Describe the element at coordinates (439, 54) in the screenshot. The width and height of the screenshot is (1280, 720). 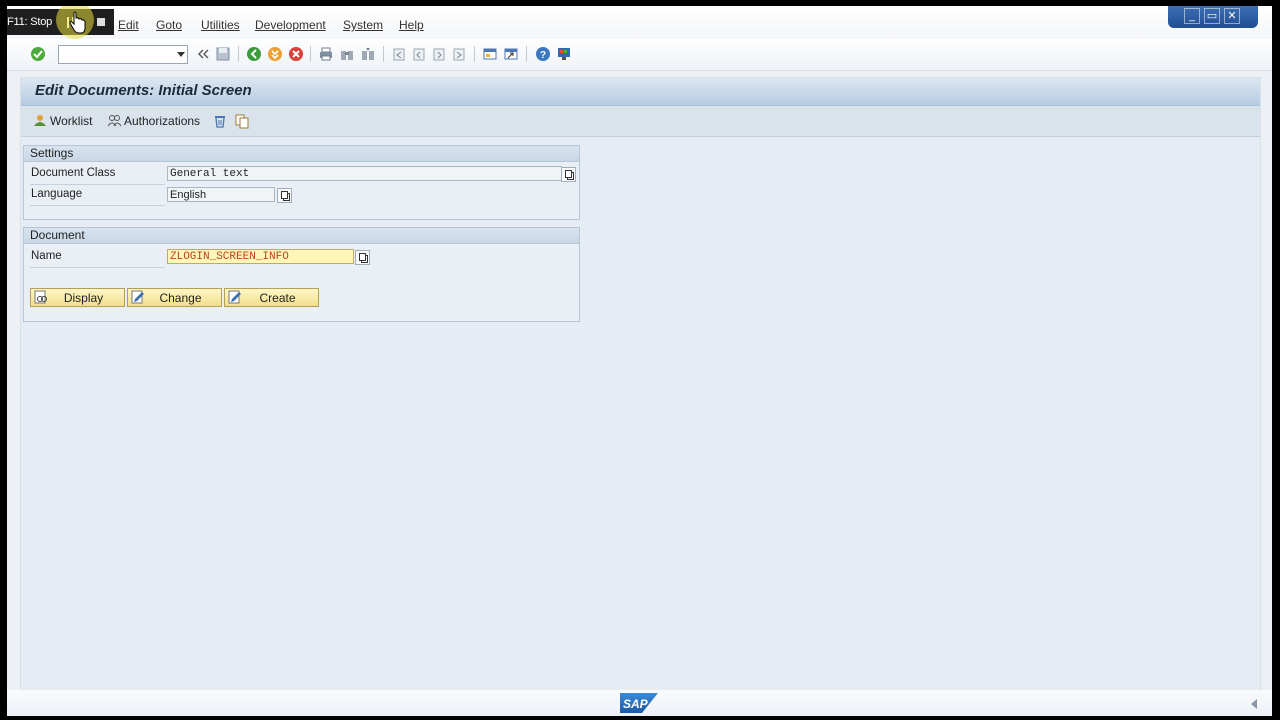
I see `next-page-icon` at that location.